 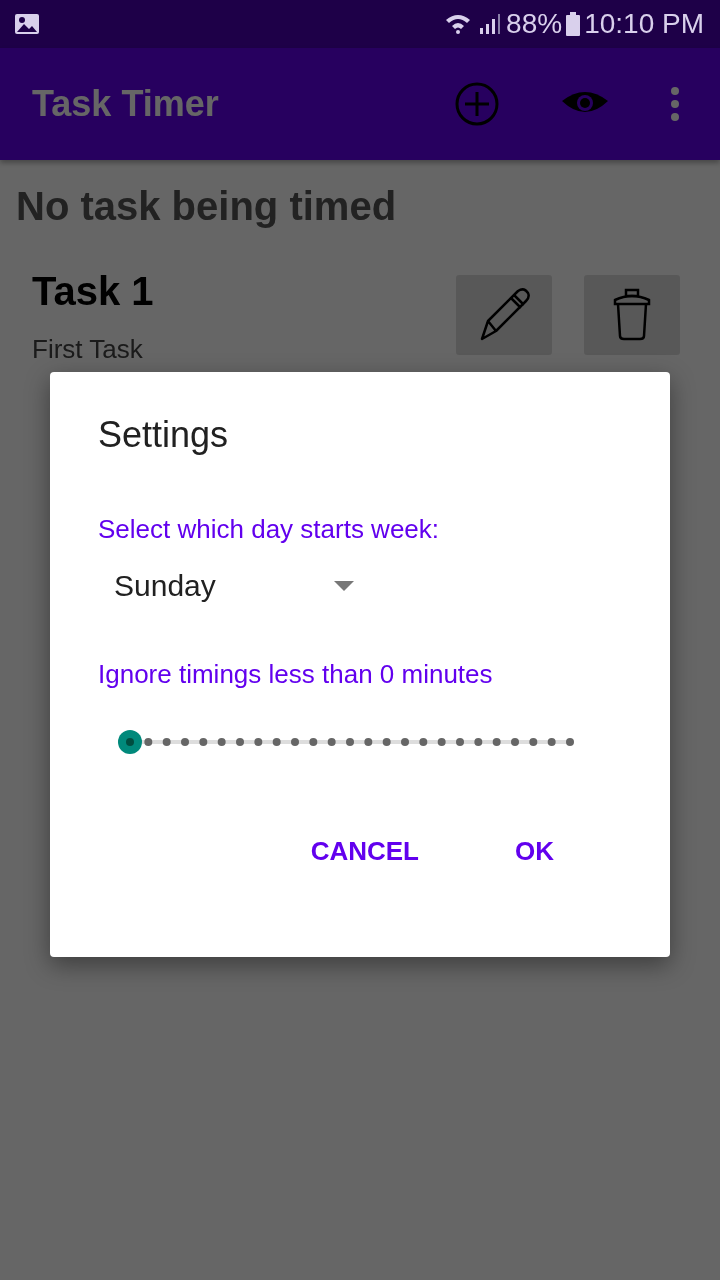 What do you see at coordinates (675, 104) in the screenshot?
I see `more-menu-icon` at bounding box center [675, 104].